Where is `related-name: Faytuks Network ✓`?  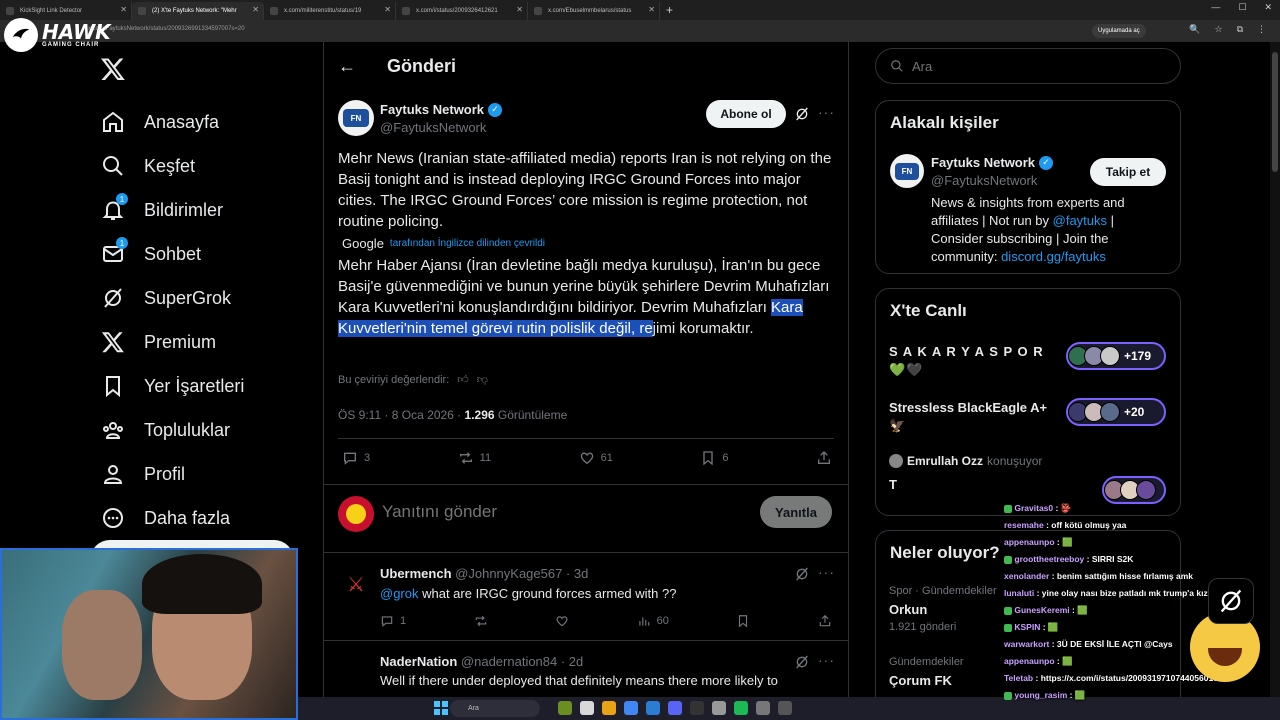 related-name: Faytuks Network ✓ is located at coordinates (992, 162).